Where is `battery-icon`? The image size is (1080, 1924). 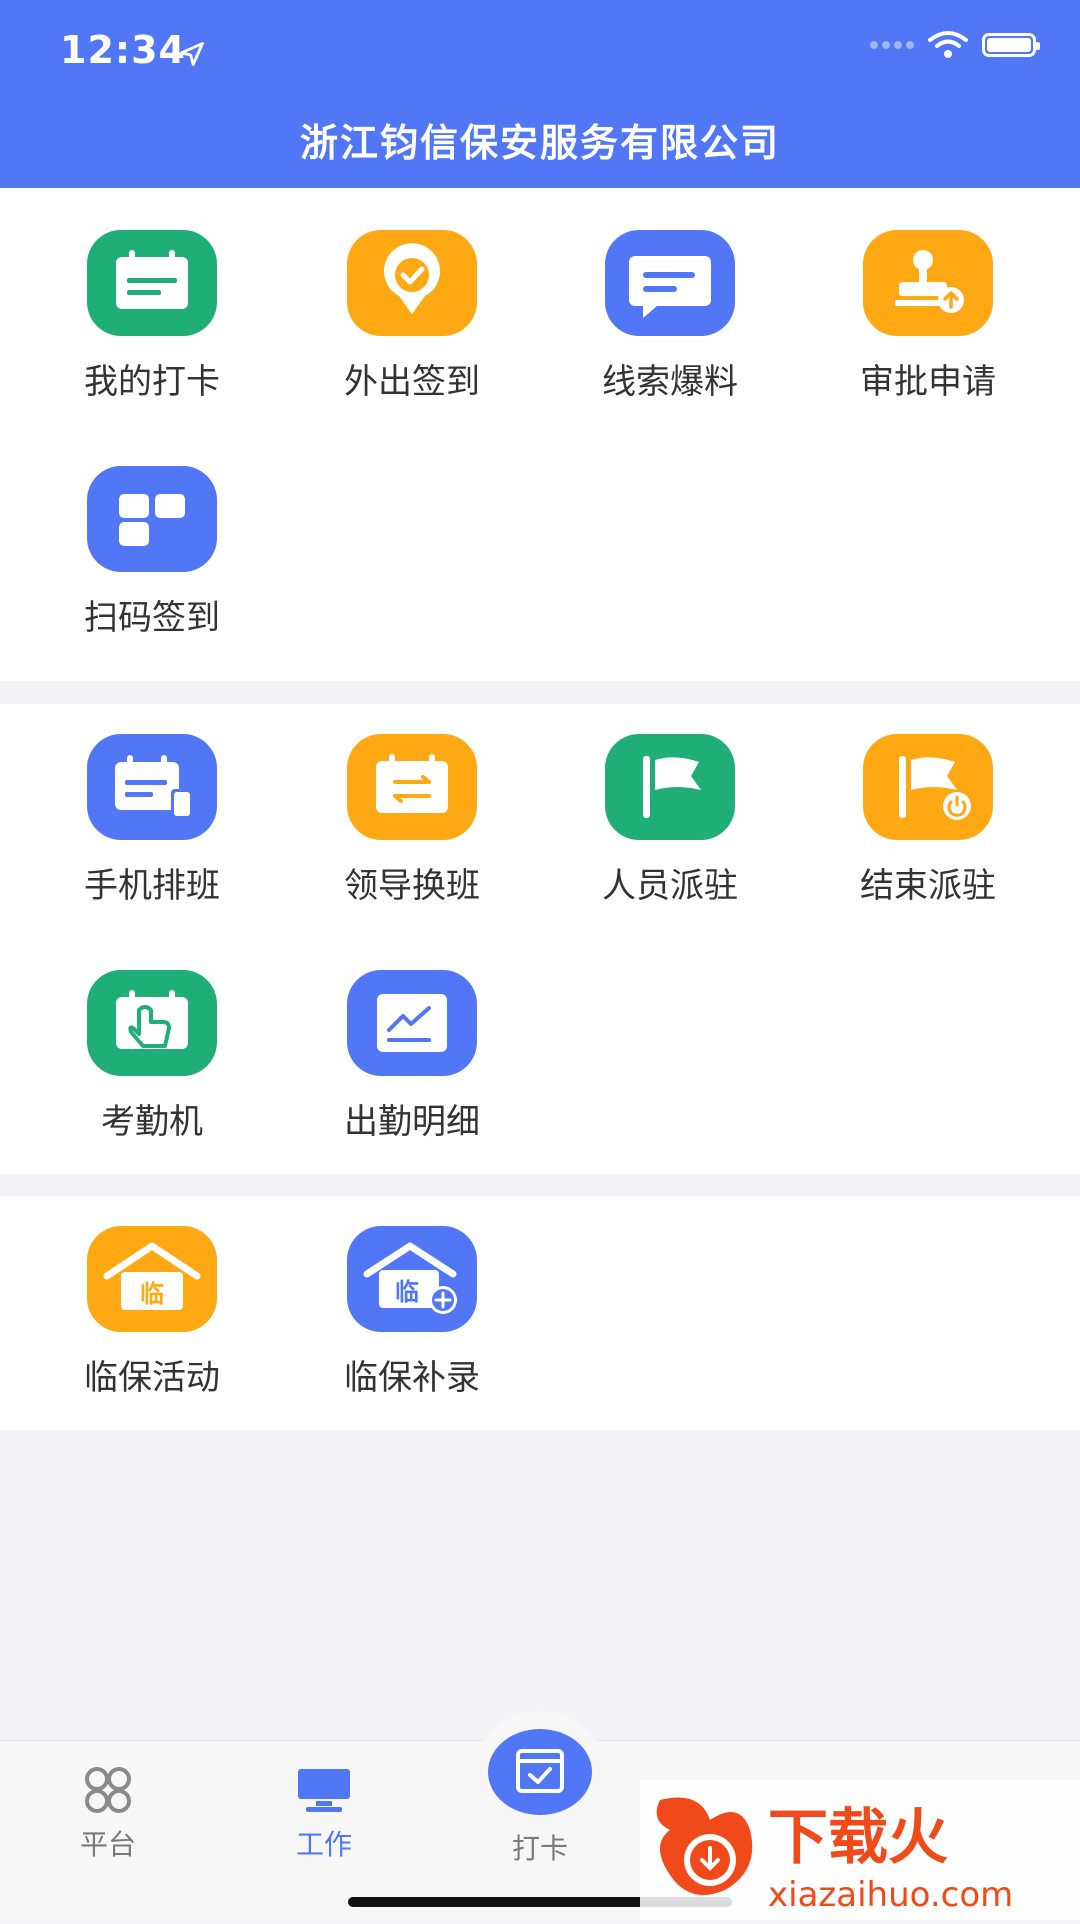 battery-icon is located at coordinates (1011, 45).